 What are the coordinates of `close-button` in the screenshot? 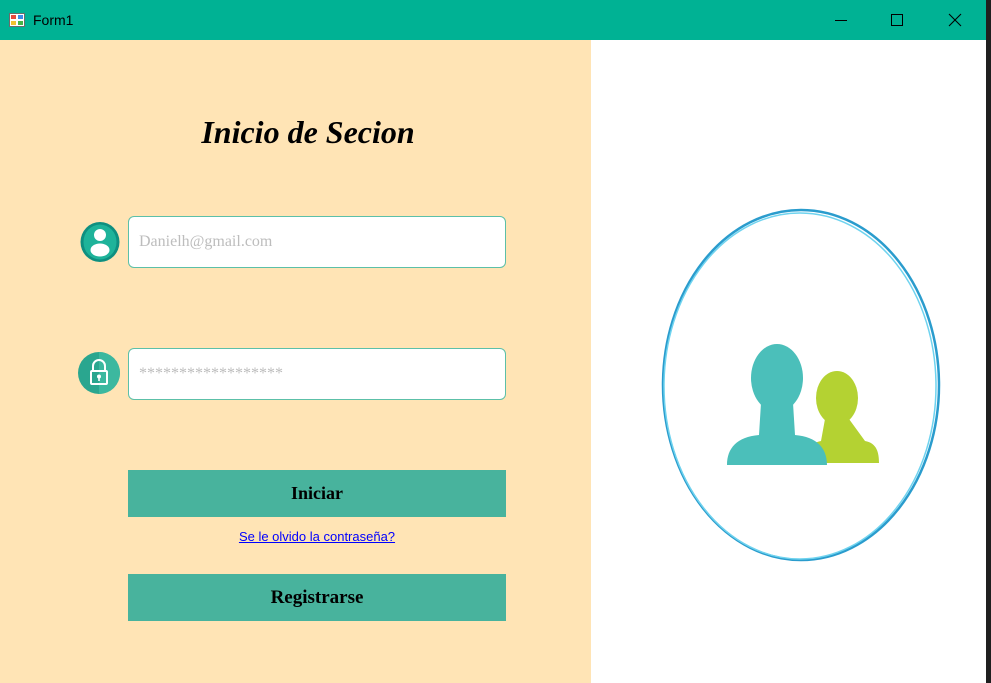 It's located at (955, 20).